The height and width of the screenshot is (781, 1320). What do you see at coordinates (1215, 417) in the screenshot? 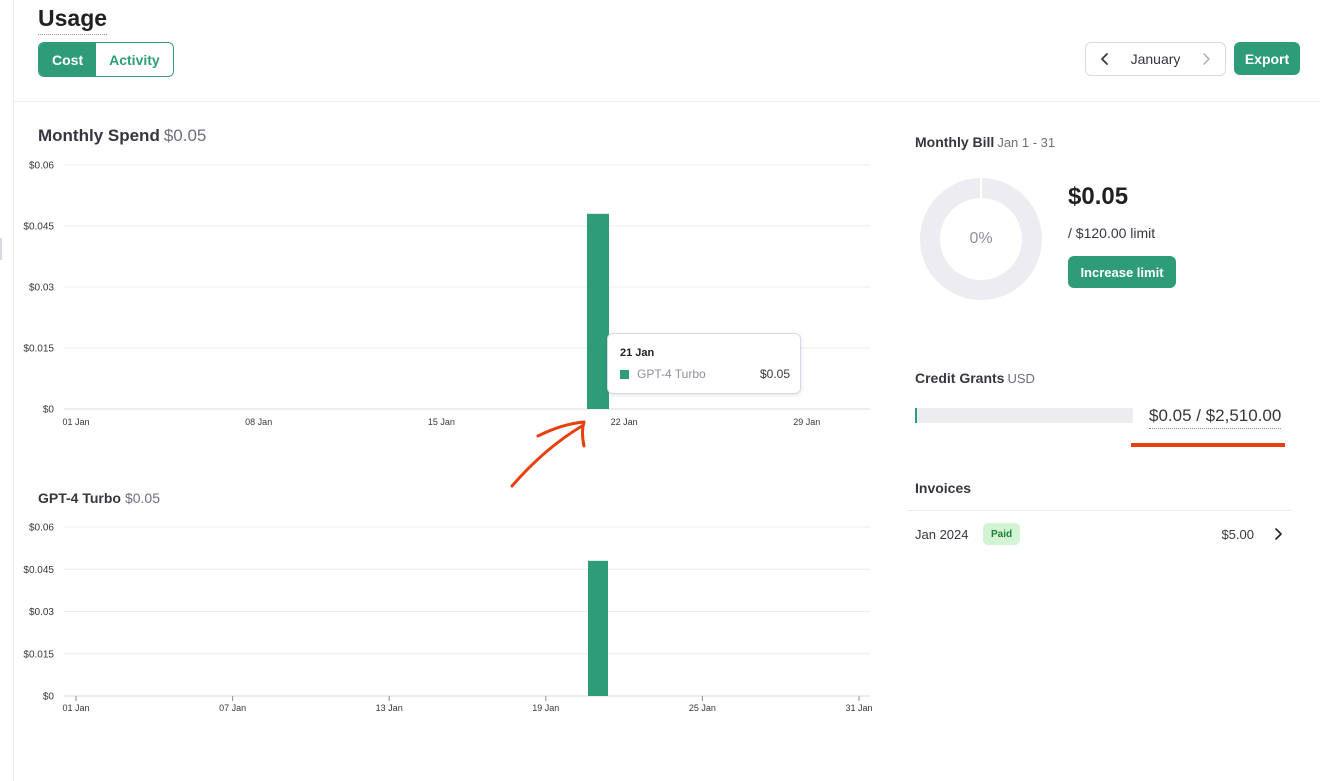
I see `credit-grants-amount: $0.05 / $2,510.00` at bounding box center [1215, 417].